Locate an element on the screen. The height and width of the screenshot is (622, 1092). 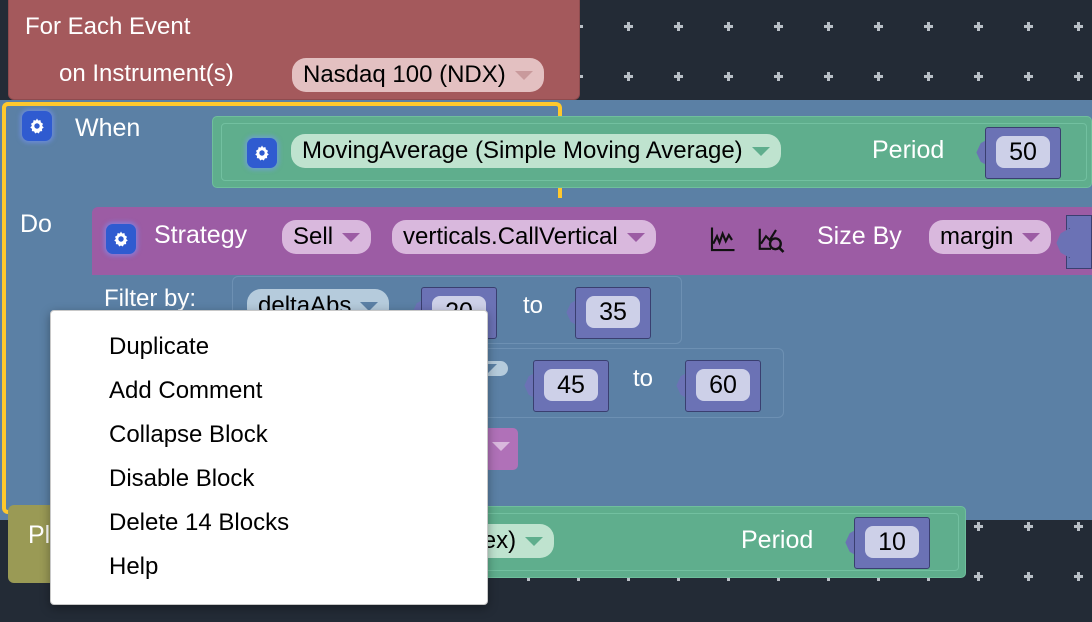
strategy-side-value: Sell is located at coordinates (327, 237).